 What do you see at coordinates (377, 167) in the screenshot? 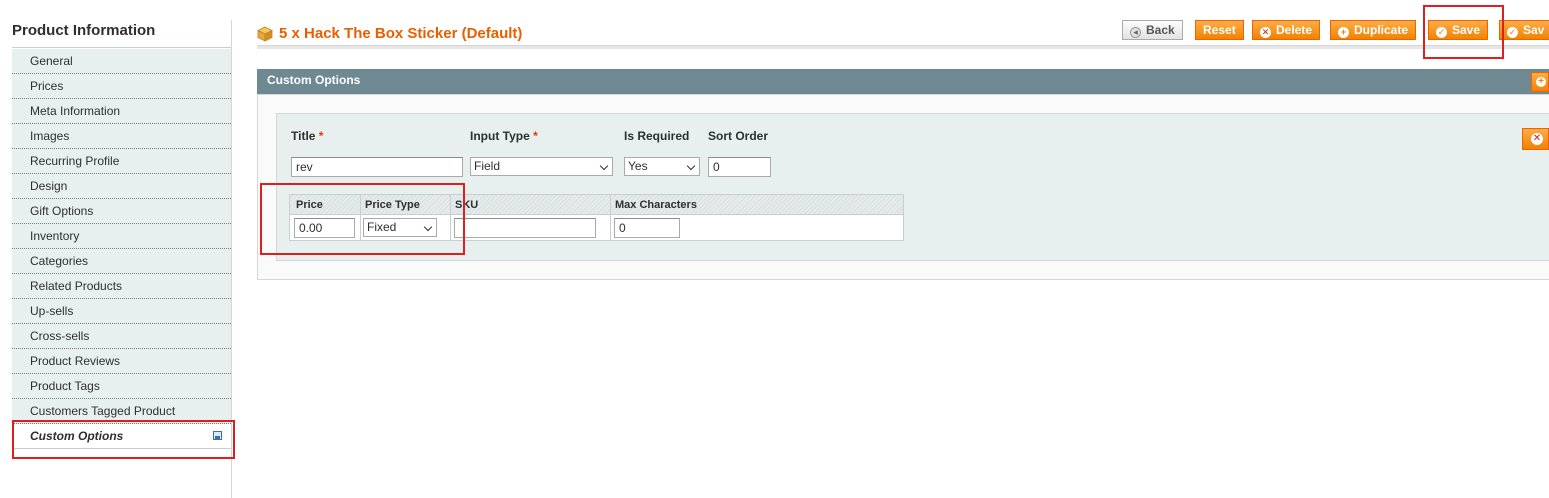
I see `option-title-input` at bounding box center [377, 167].